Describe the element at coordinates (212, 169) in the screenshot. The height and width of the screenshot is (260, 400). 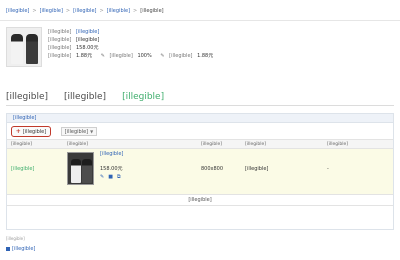
I see `creative-size: 800x800` at that location.